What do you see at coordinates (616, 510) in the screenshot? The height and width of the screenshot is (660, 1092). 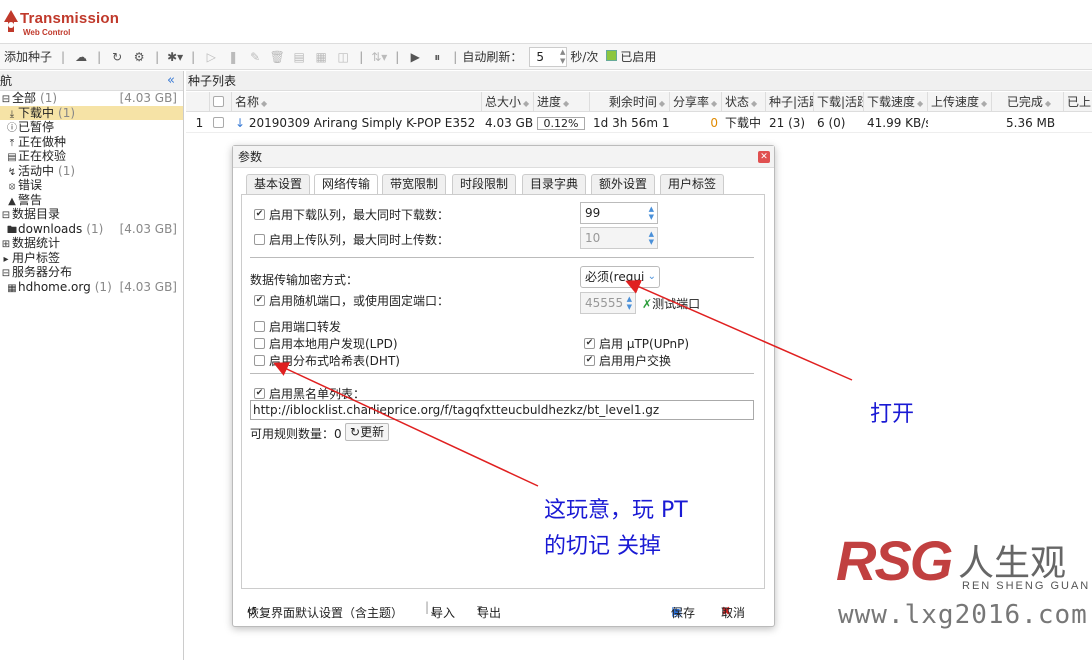 I see `annotation-note-line1: 这玩意，玩 PT` at bounding box center [616, 510].